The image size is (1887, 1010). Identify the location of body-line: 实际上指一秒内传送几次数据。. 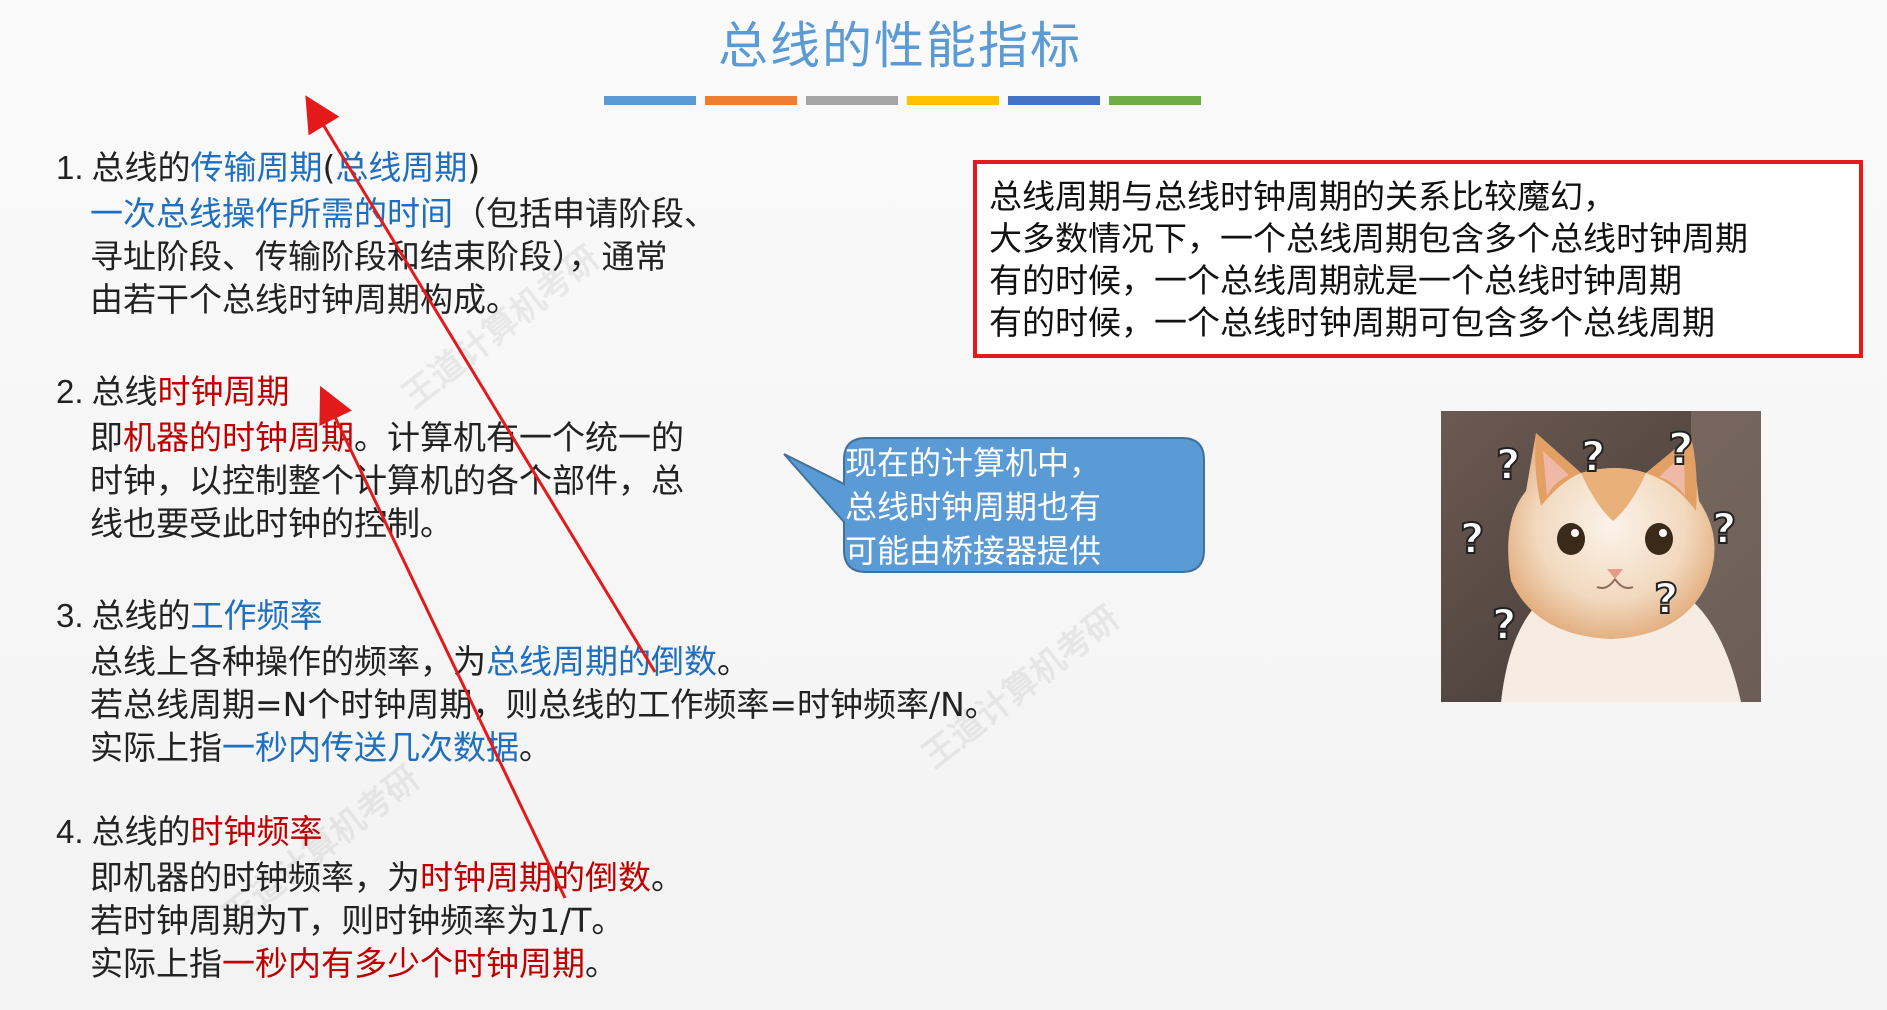
(544, 747).